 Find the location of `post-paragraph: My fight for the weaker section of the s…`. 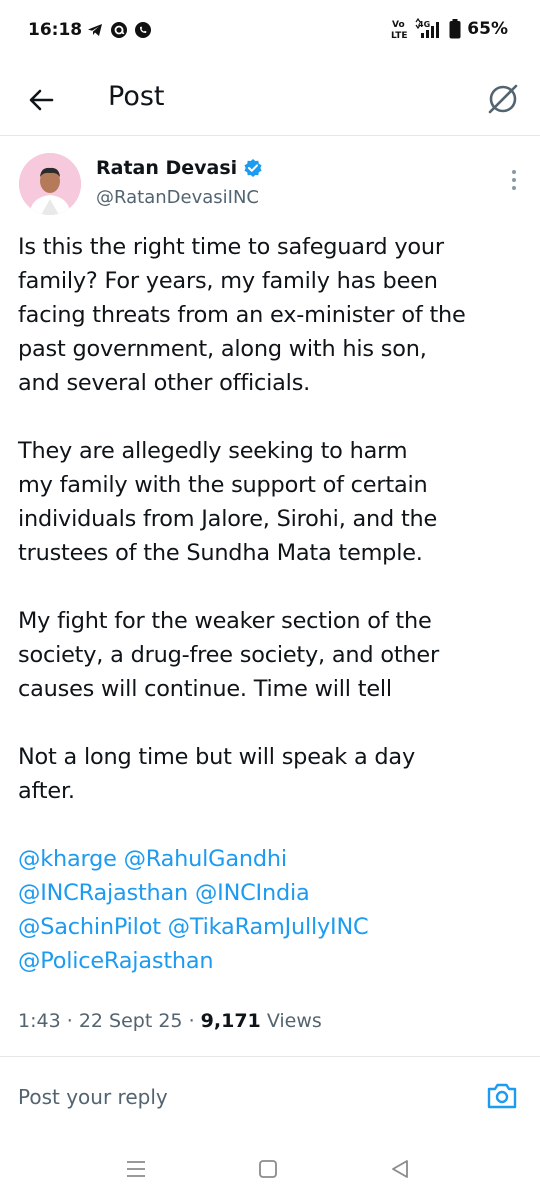

post-paragraph: My fight for the weaker section of the s… is located at coordinates (228, 655).